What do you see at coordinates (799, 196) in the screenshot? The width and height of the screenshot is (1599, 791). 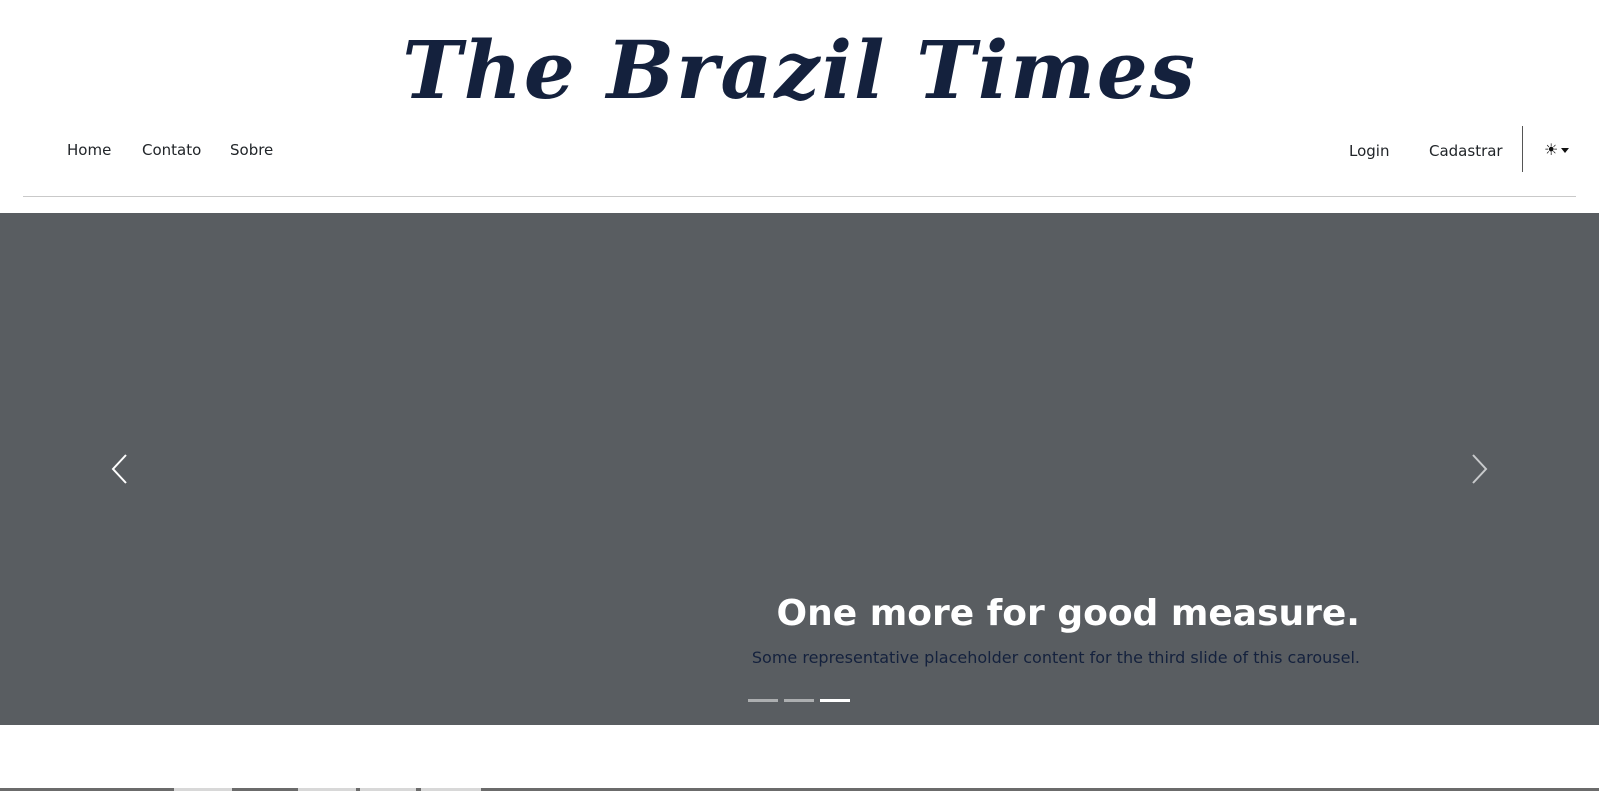 I see `header-divider` at bounding box center [799, 196].